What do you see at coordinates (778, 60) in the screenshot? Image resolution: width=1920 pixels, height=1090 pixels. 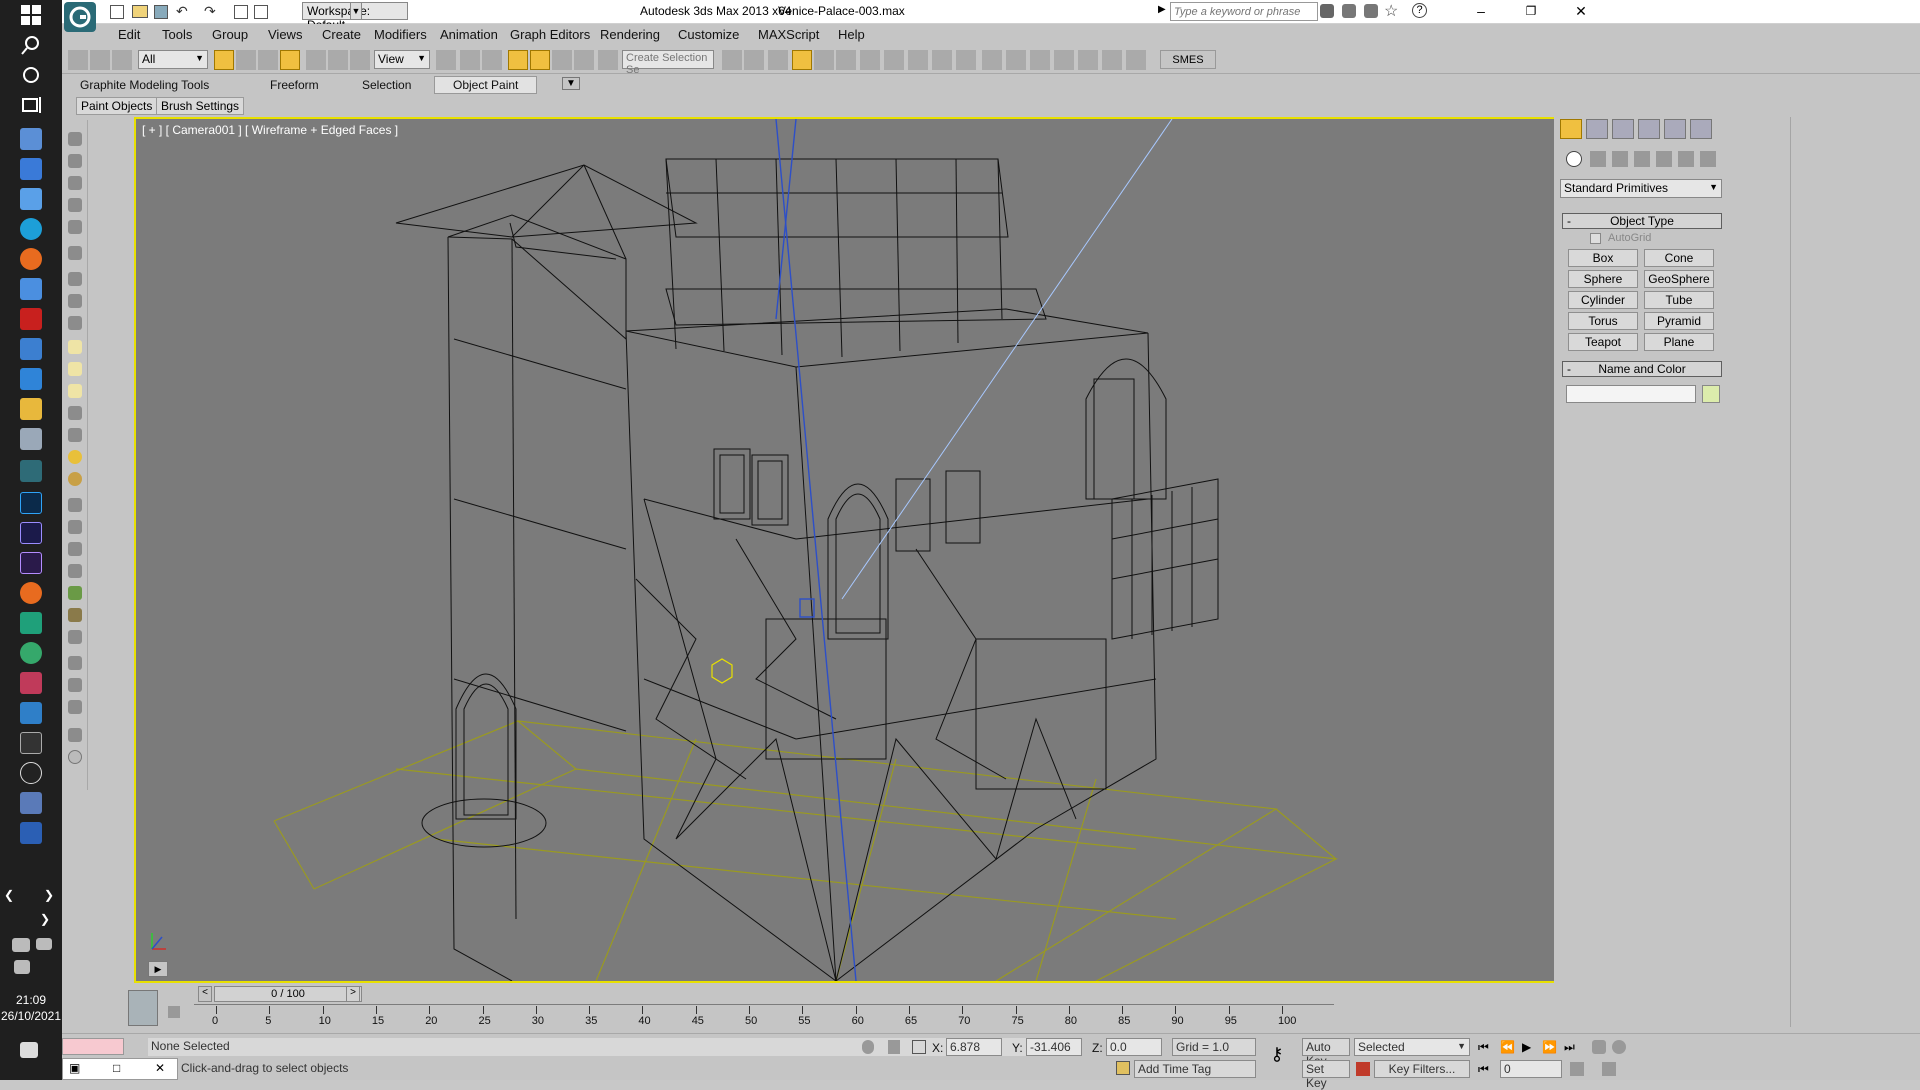 I see `manage-layers-icon` at bounding box center [778, 60].